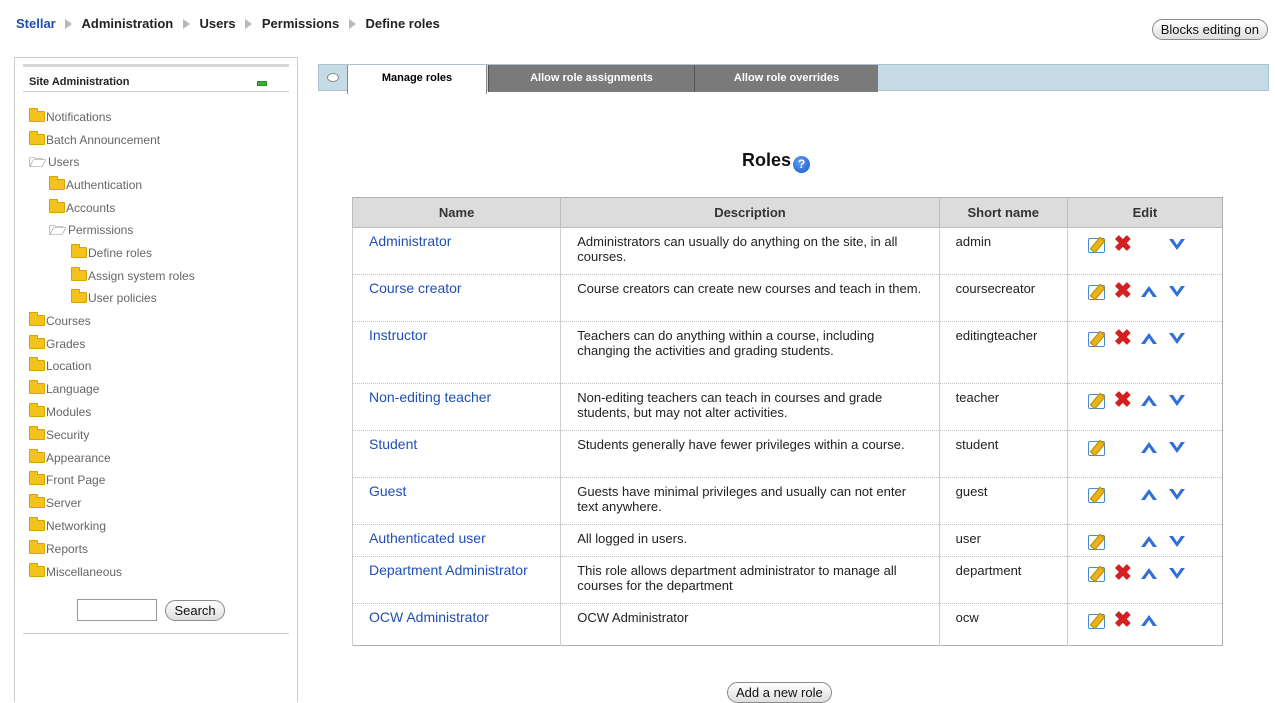 The width and height of the screenshot is (1275, 703). Describe the element at coordinates (57, 344) in the screenshot. I see `sidebar-item-grades: Grades` at that location.